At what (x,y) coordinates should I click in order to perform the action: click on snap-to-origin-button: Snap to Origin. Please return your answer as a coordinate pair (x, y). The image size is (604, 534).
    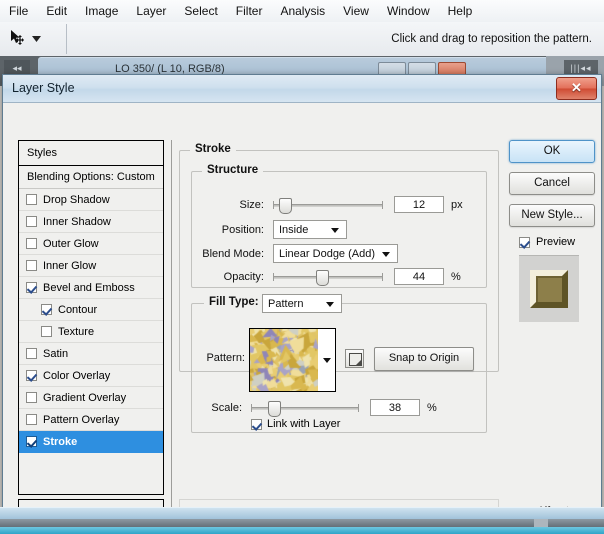
    Looking at the image, I should click on (424, 359).